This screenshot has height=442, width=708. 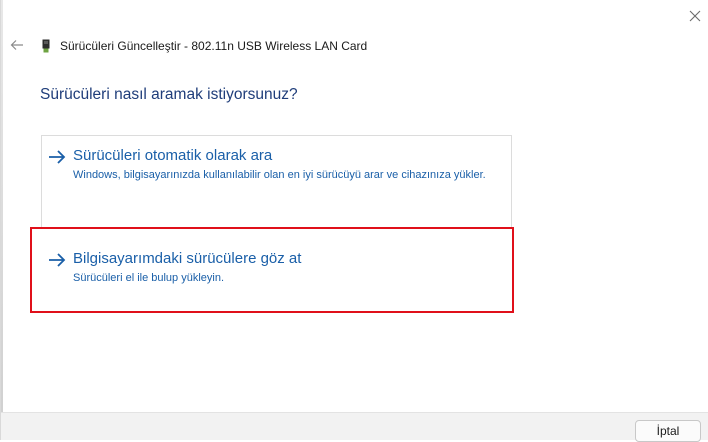 What do you see at coordinates (2, 220) in the screenshot?
I see `window-edge` at bounding box center [2, 220].